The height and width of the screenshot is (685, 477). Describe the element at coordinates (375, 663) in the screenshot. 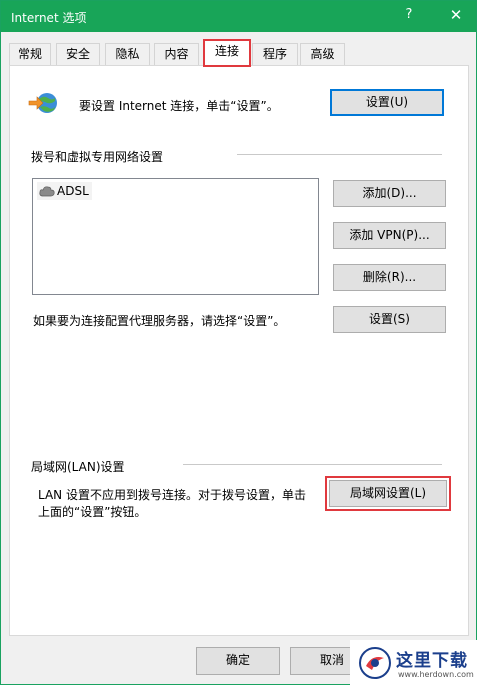

I see `watermark-logo-icon` at that location.